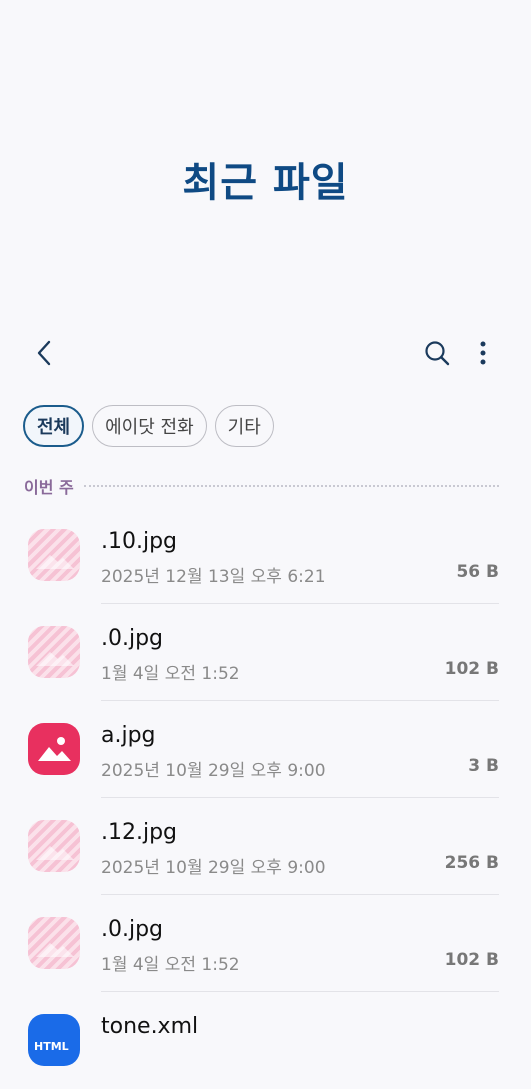 This screenshot has height=1089, width=531. Describe the element at coordinates (265, 183) in the screenshot. I see `page-title: 최근 파일` at that location.